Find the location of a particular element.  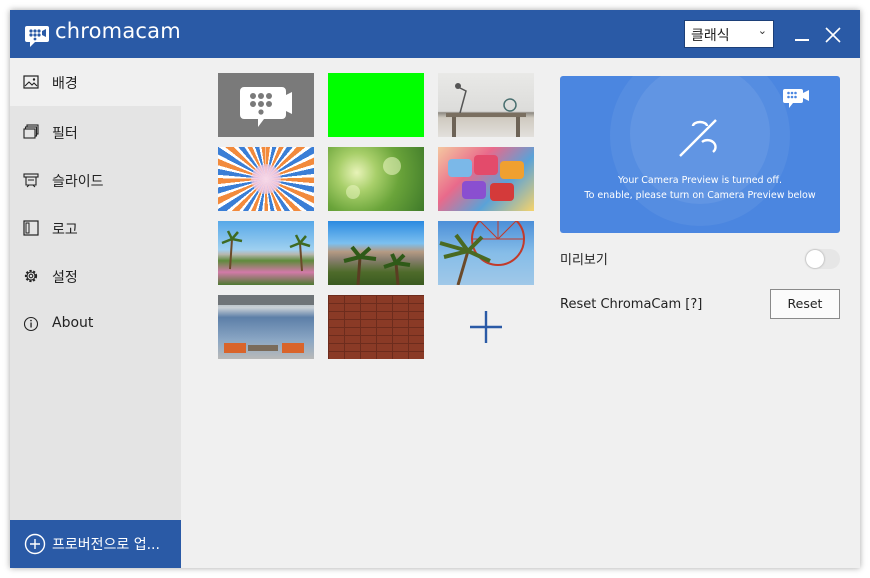

sidebar-item-label: 로고 is located at coordinates (65, 230).